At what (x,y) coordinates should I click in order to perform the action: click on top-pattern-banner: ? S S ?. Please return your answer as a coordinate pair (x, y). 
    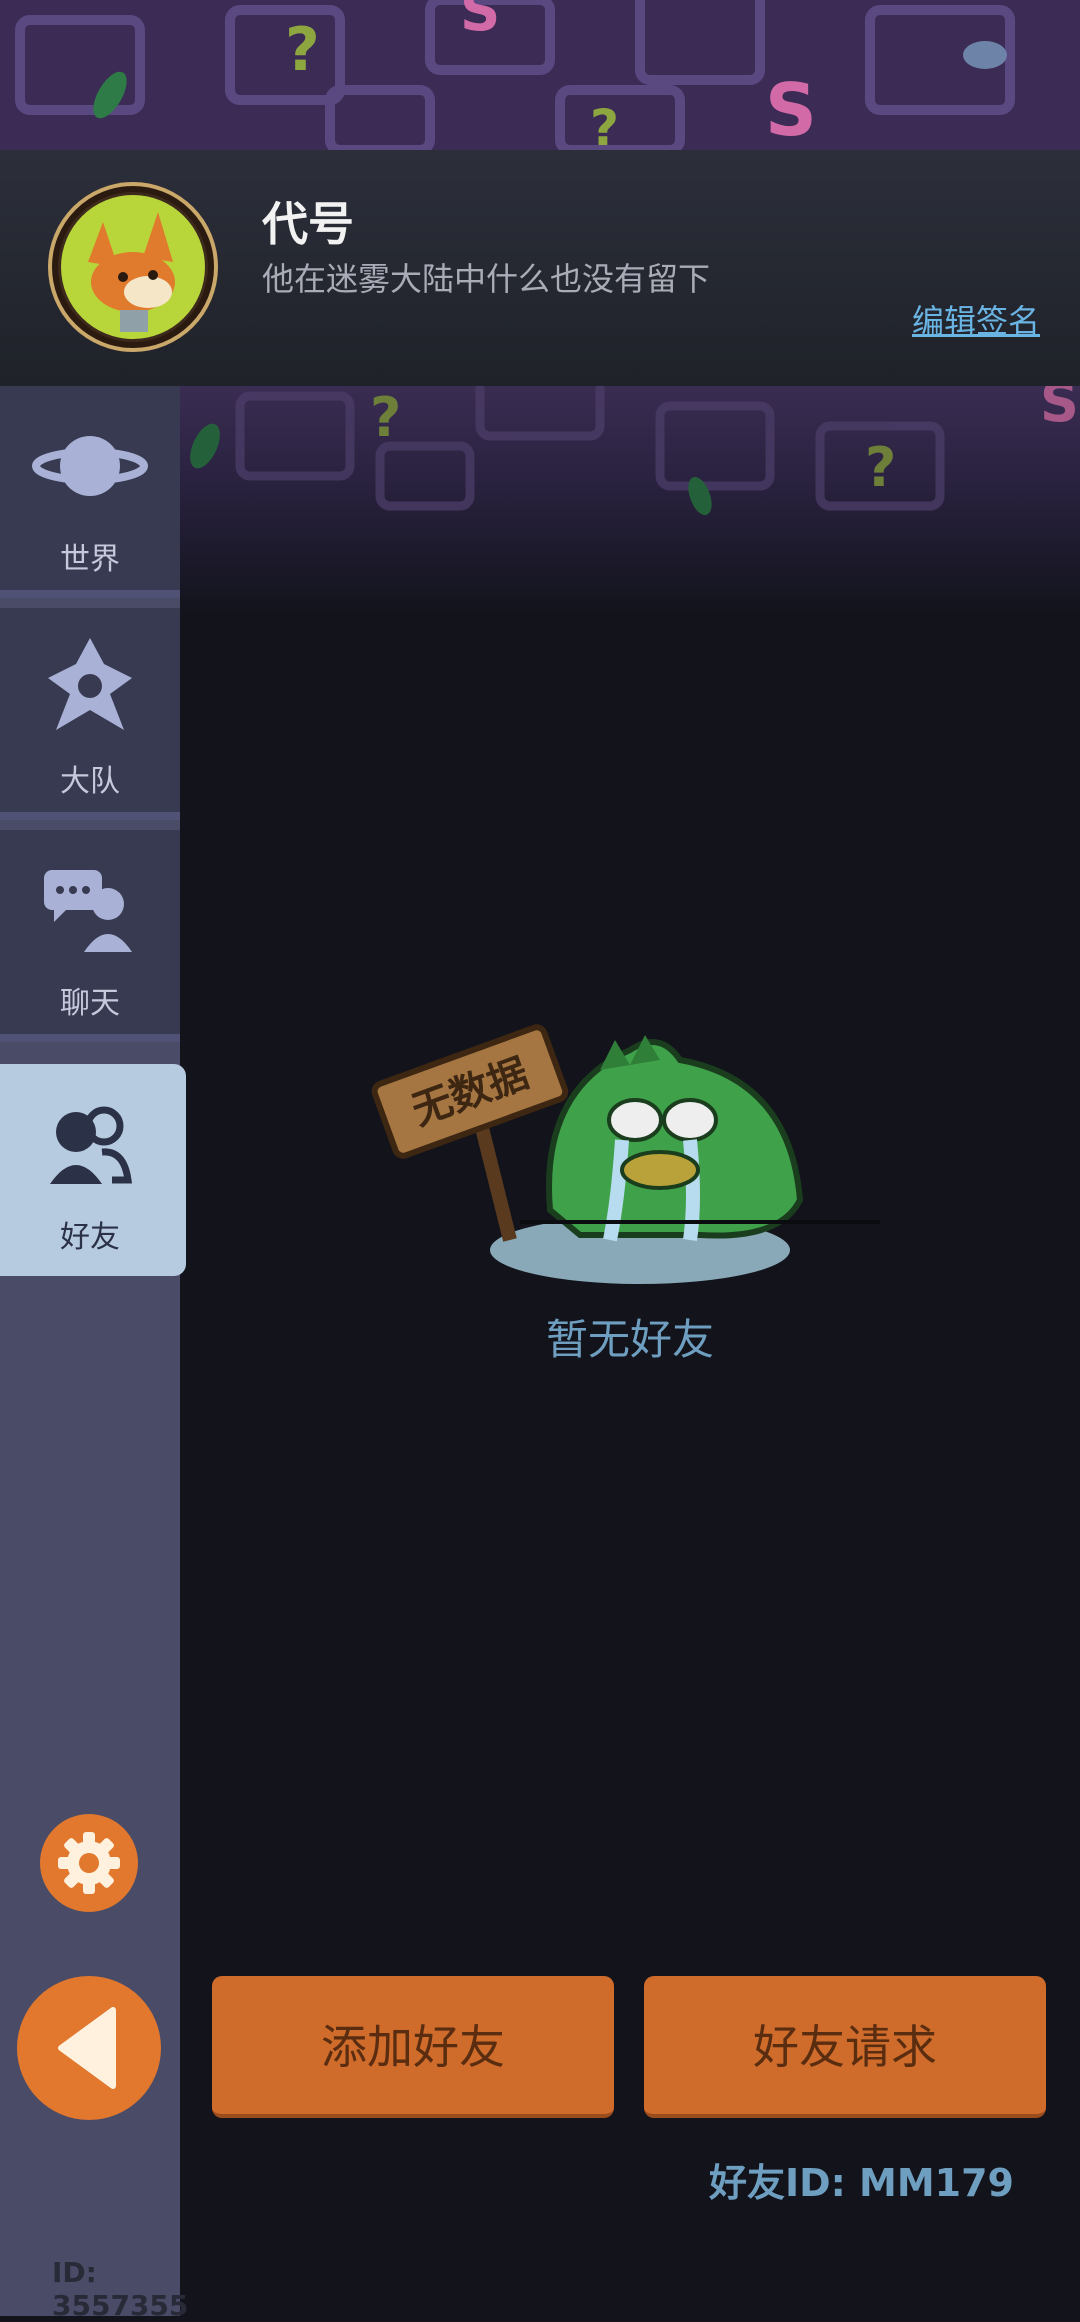
    Looking at the image, I should click on (540, 75).